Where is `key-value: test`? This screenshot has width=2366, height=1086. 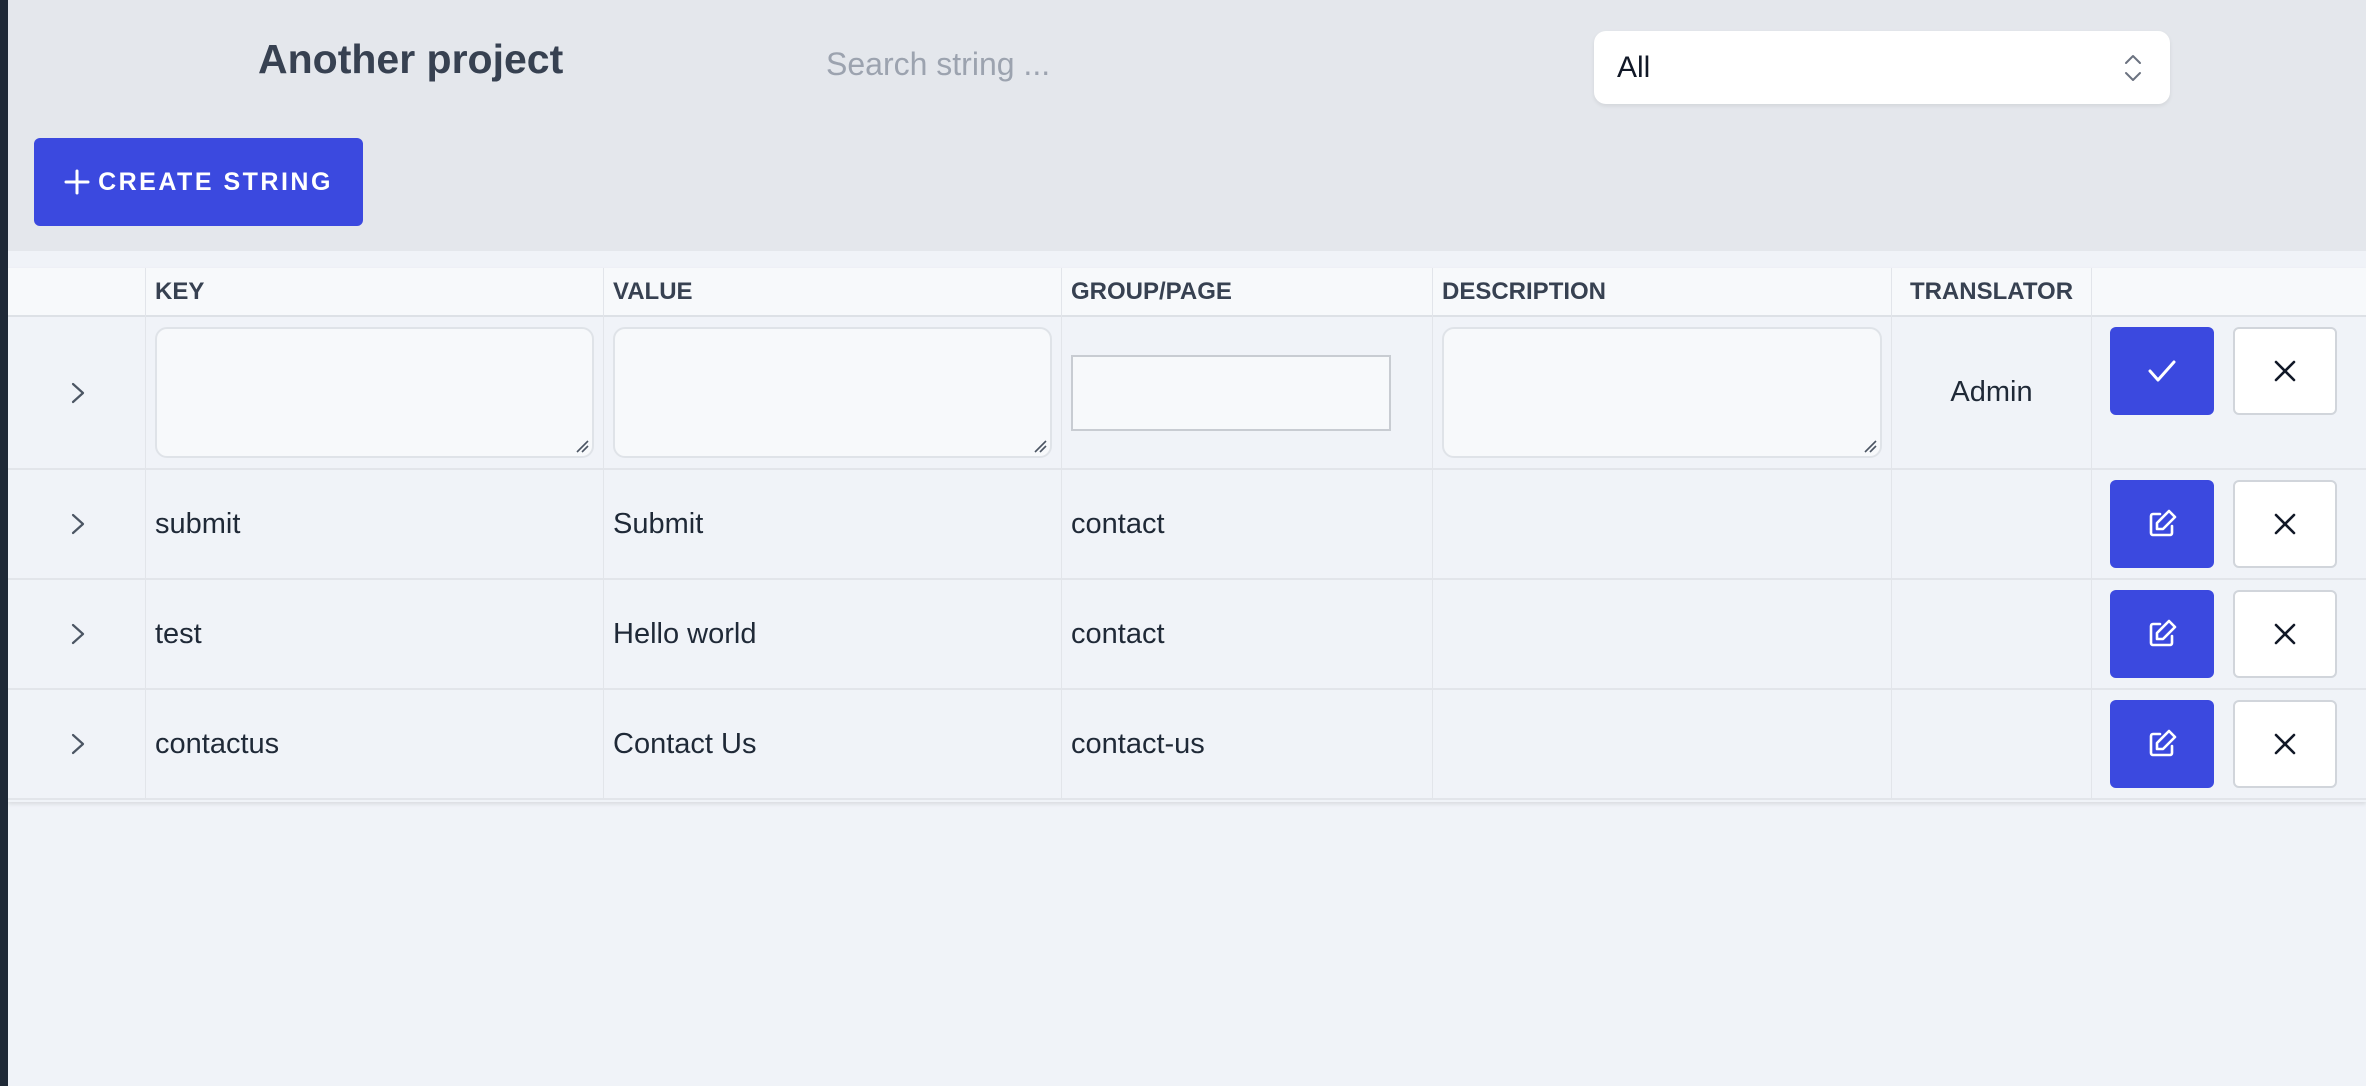 key-value: test is located at coordinates (178, 633).